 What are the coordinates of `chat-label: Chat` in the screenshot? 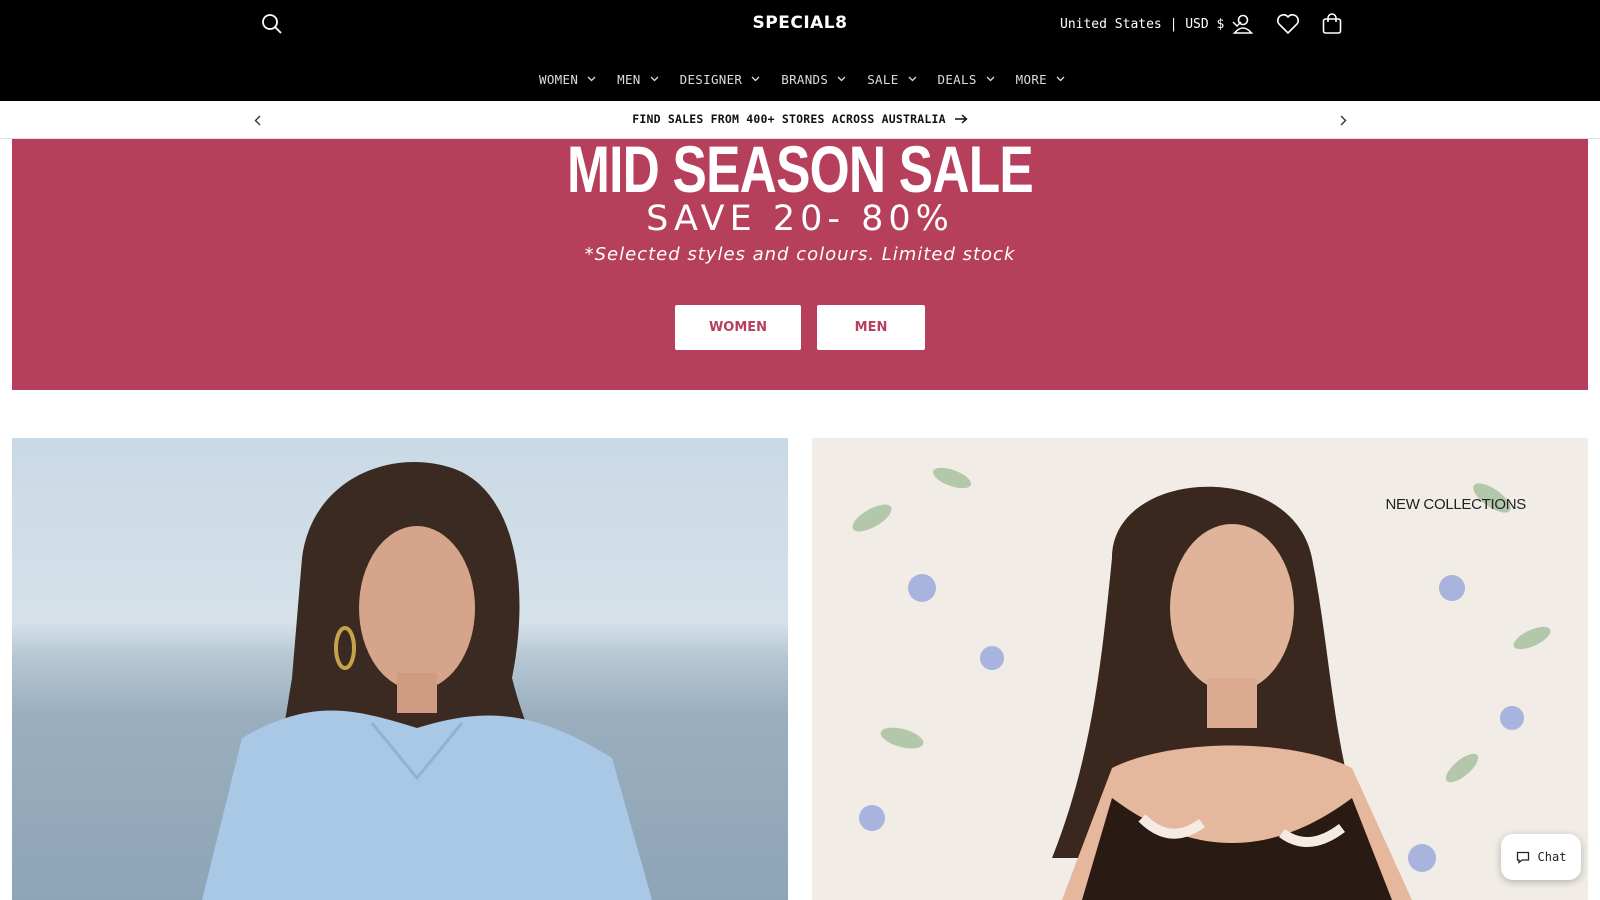 It's located at (1552, 857).